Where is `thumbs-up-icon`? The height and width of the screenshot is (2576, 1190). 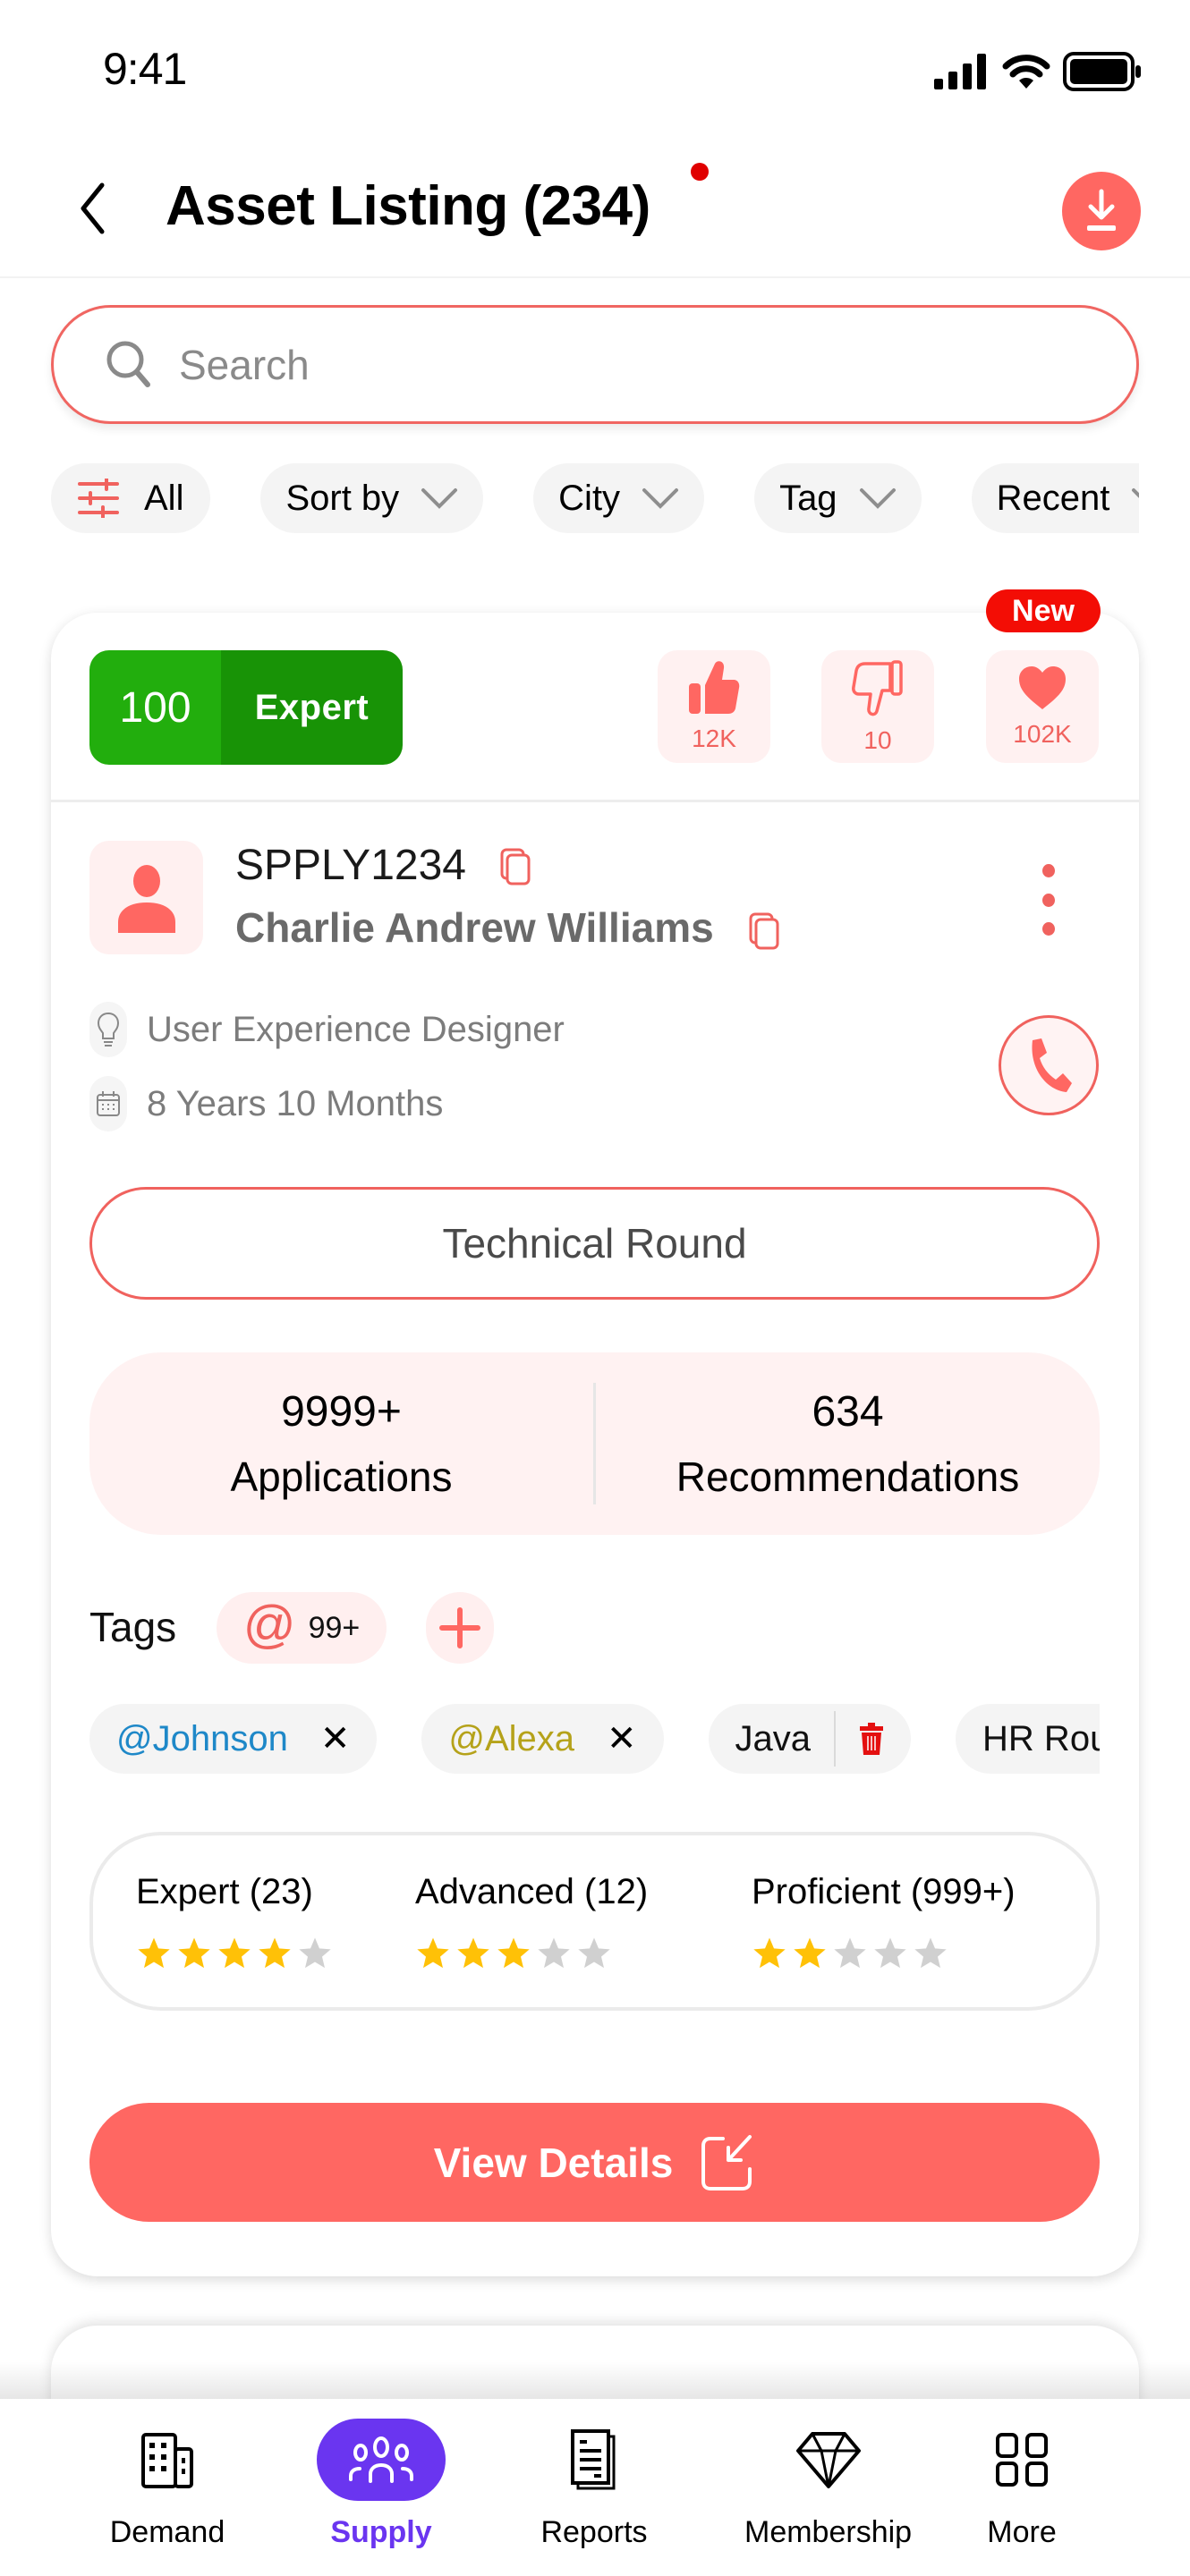 thumbs-up-icon is located at coordinates (715, 687).